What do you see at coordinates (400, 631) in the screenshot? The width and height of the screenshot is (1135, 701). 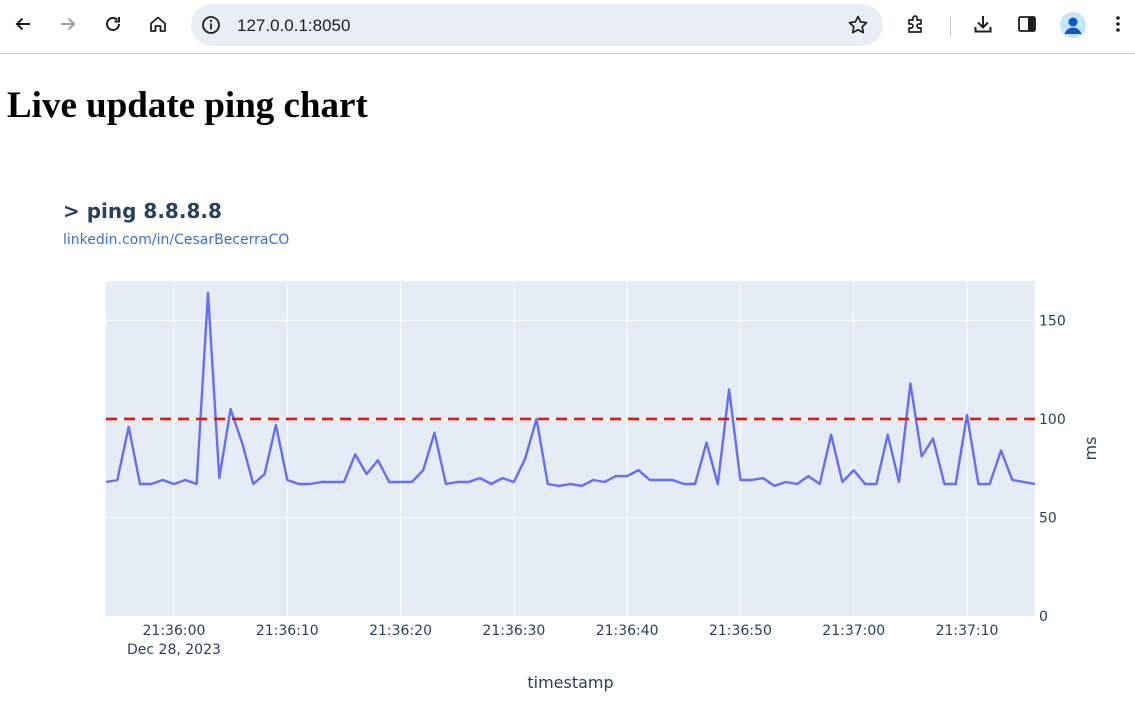 I see `x-tick-label: 21:36:20` at bounding box center [400, 631].